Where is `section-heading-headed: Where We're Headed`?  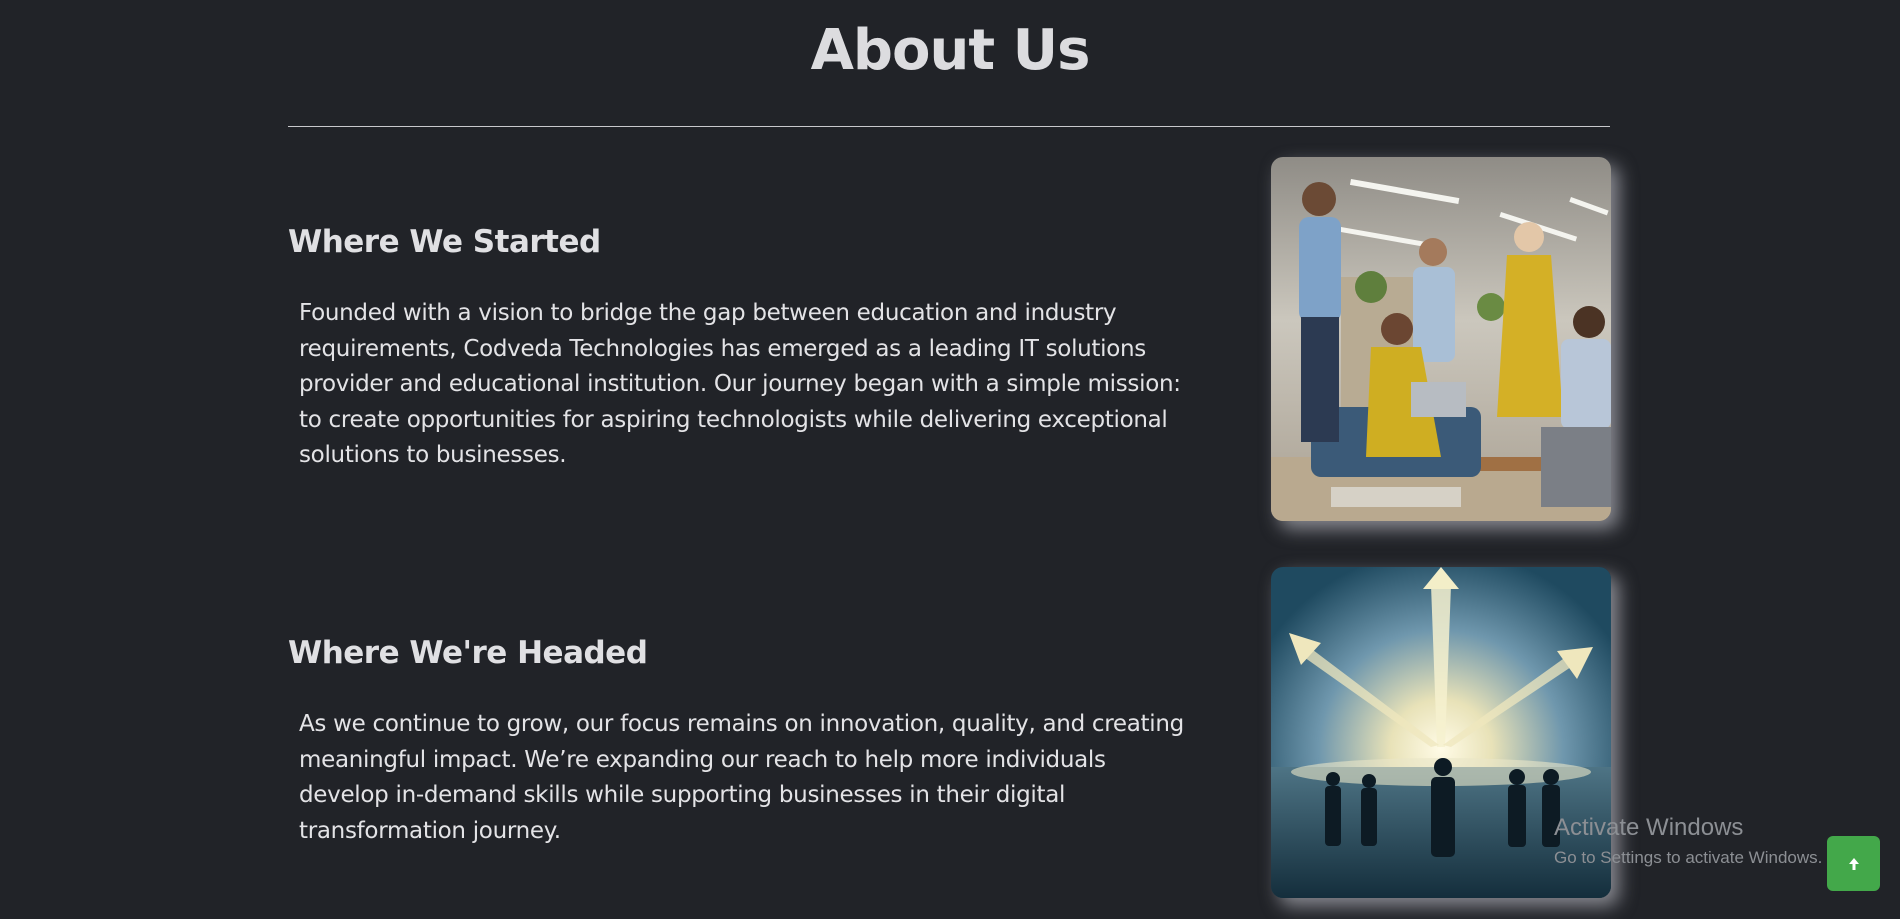 section-heading-headed: Where We're Headed is located at coordinates (468, 653).